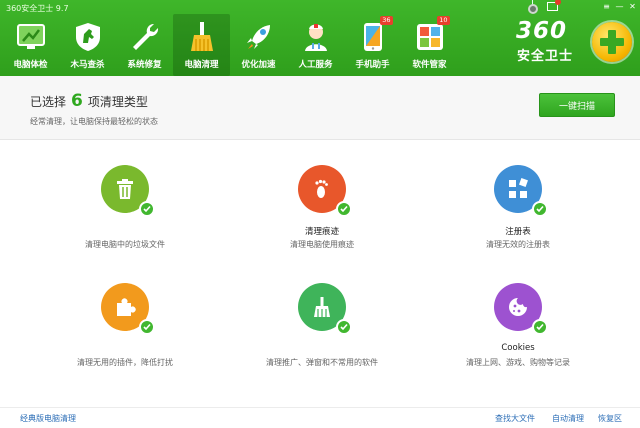 Image resolution: width=640 pixels, height=428 pixels. I want to click on auto-clean-link: 自动清理, so click(568, 418).